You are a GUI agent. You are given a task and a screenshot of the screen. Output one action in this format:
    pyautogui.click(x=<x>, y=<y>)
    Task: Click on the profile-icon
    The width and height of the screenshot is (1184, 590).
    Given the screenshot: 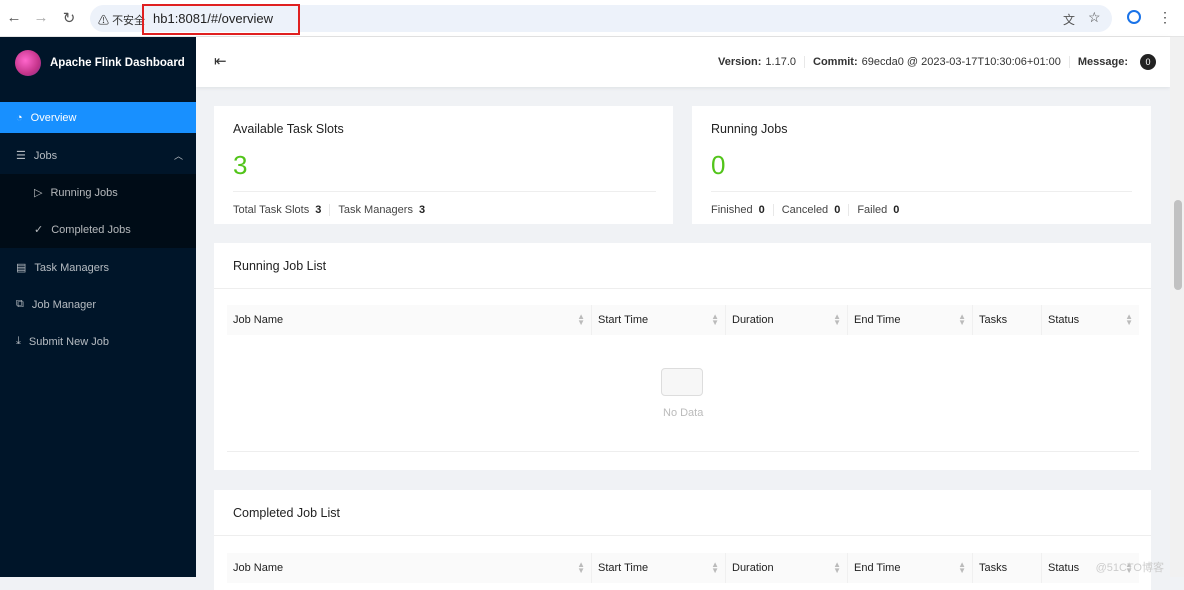 What is the action you would take?
    pyautogui.click(x=1134, y=17)
    